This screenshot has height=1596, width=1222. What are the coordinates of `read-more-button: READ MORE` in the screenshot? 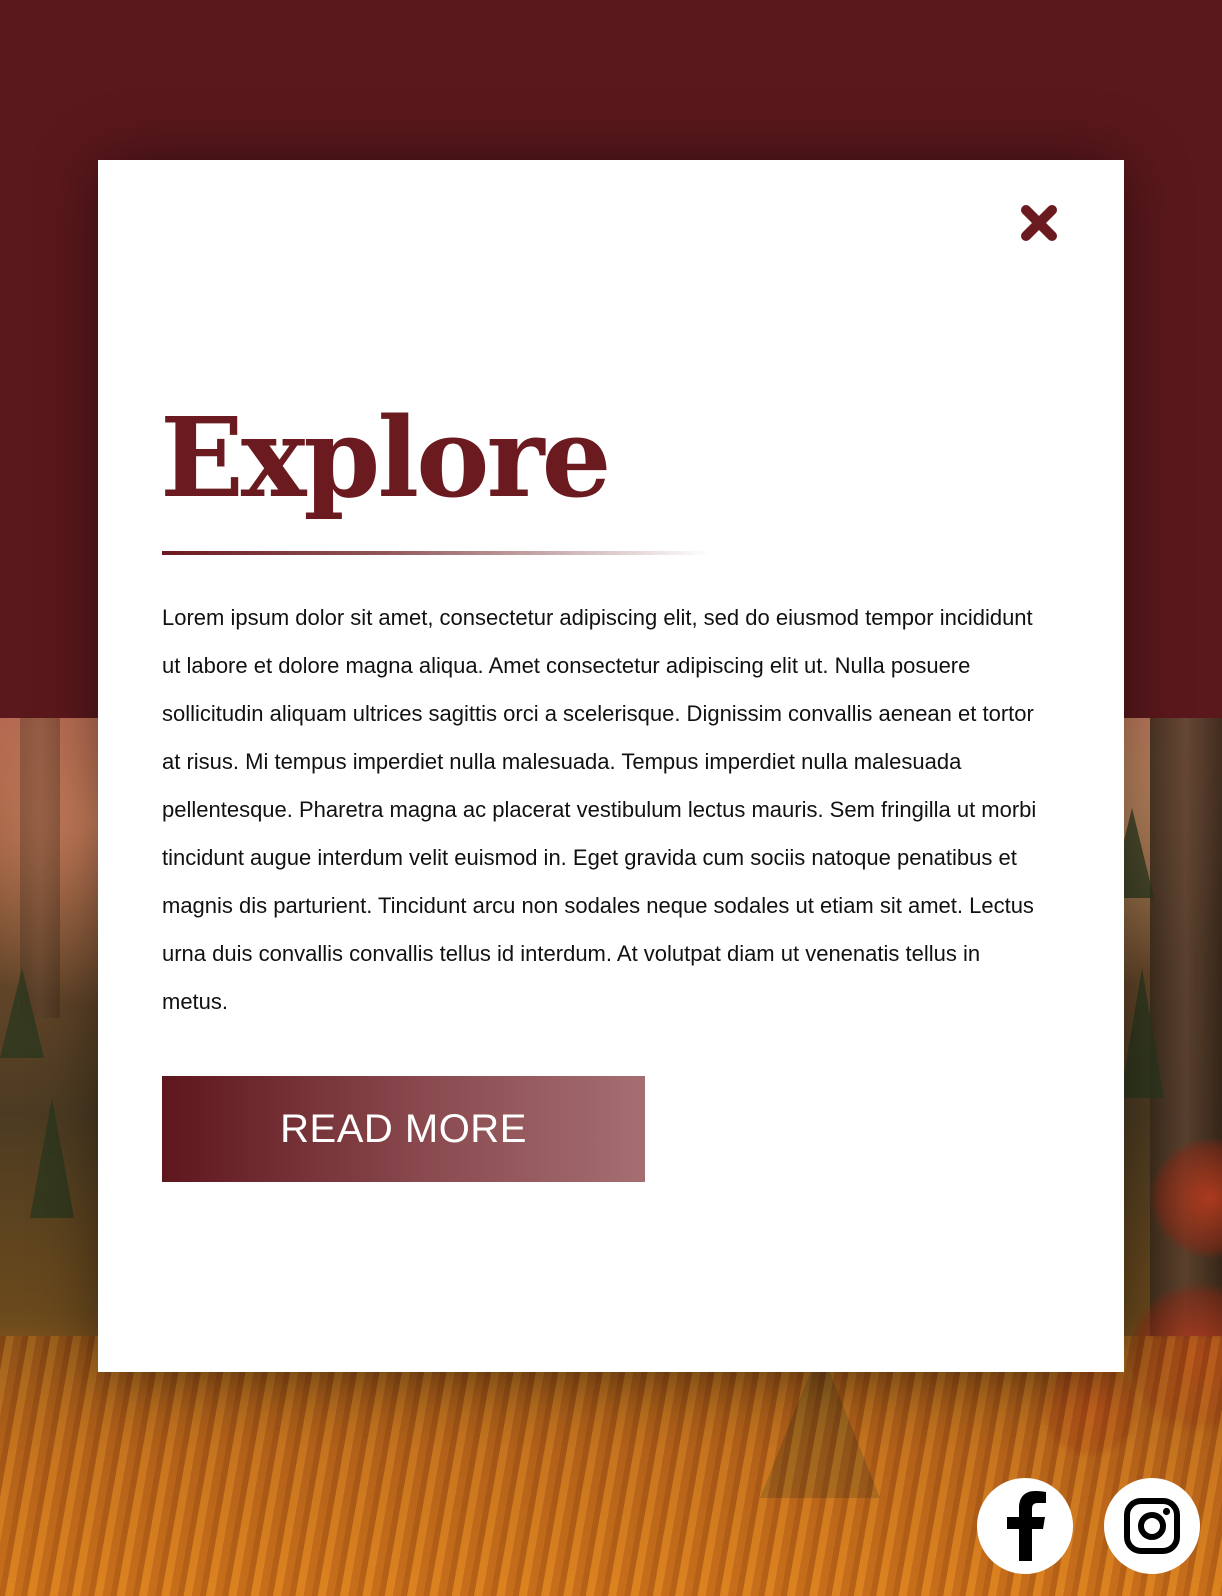 It's located at (403, 1129).